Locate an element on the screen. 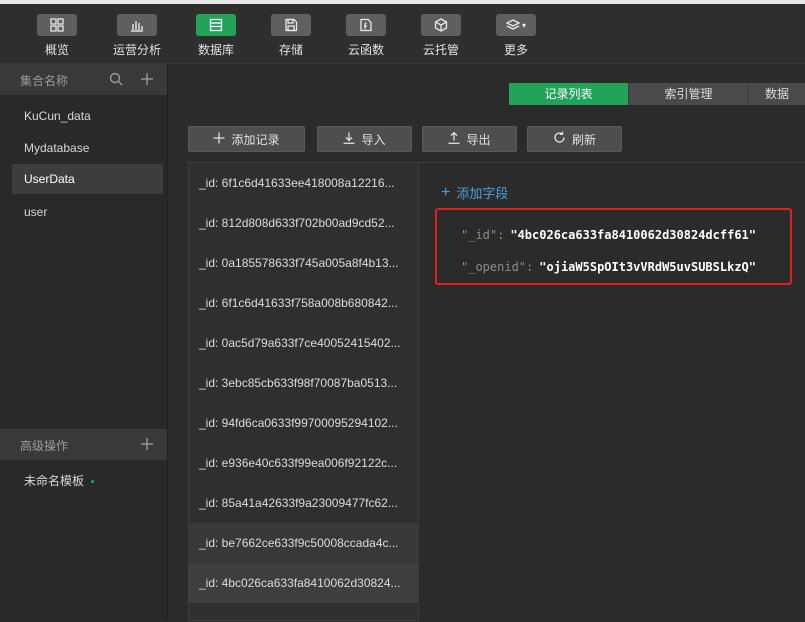  refresh-button: 刷新 is located at coordinates (574, 139).